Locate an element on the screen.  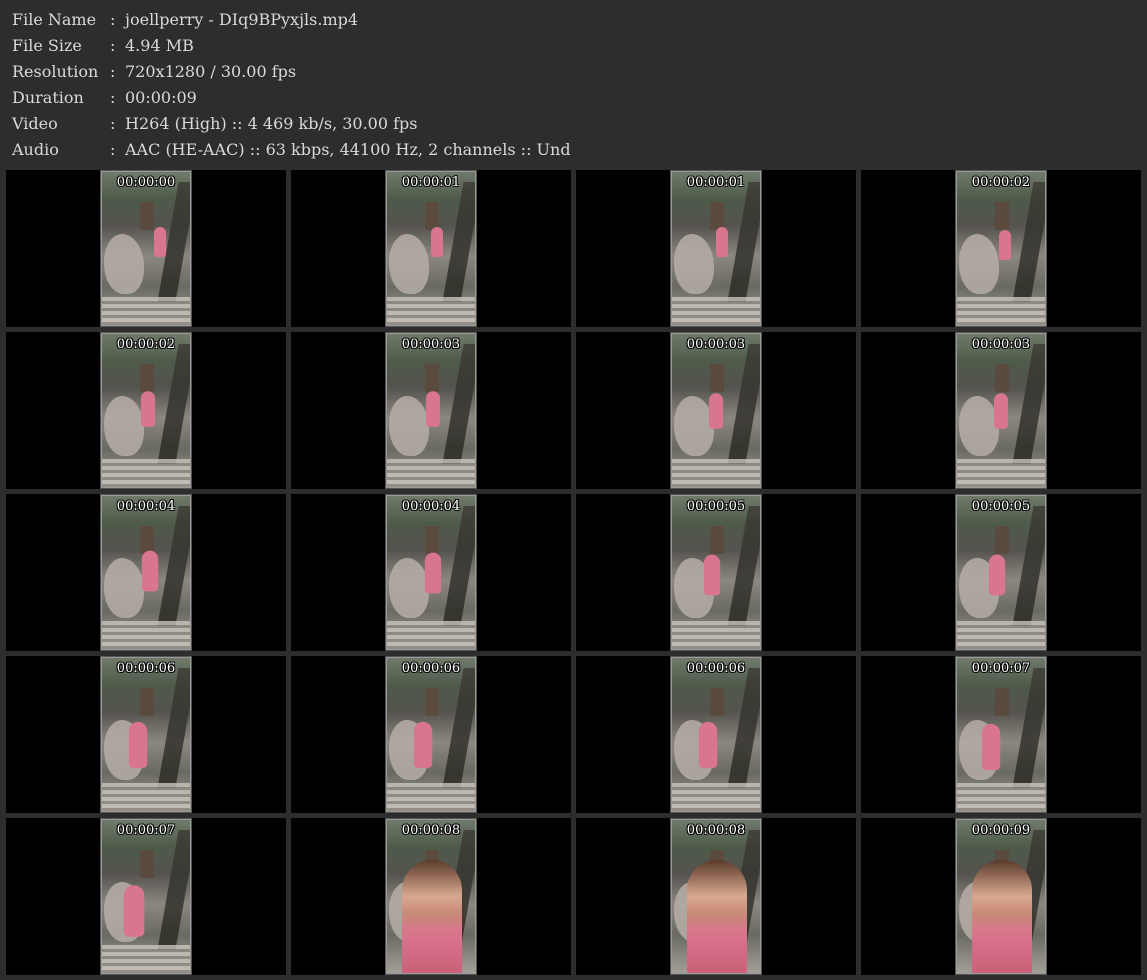
info-key: Duration is located at coordinates (48, 97).